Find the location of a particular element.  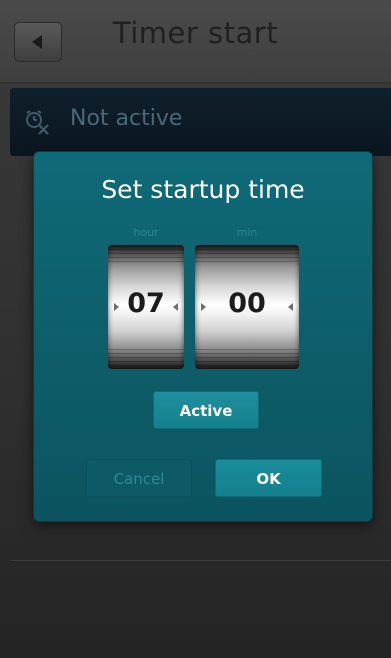

dialog-title: Set startup time is located at coordinates (203, 189).